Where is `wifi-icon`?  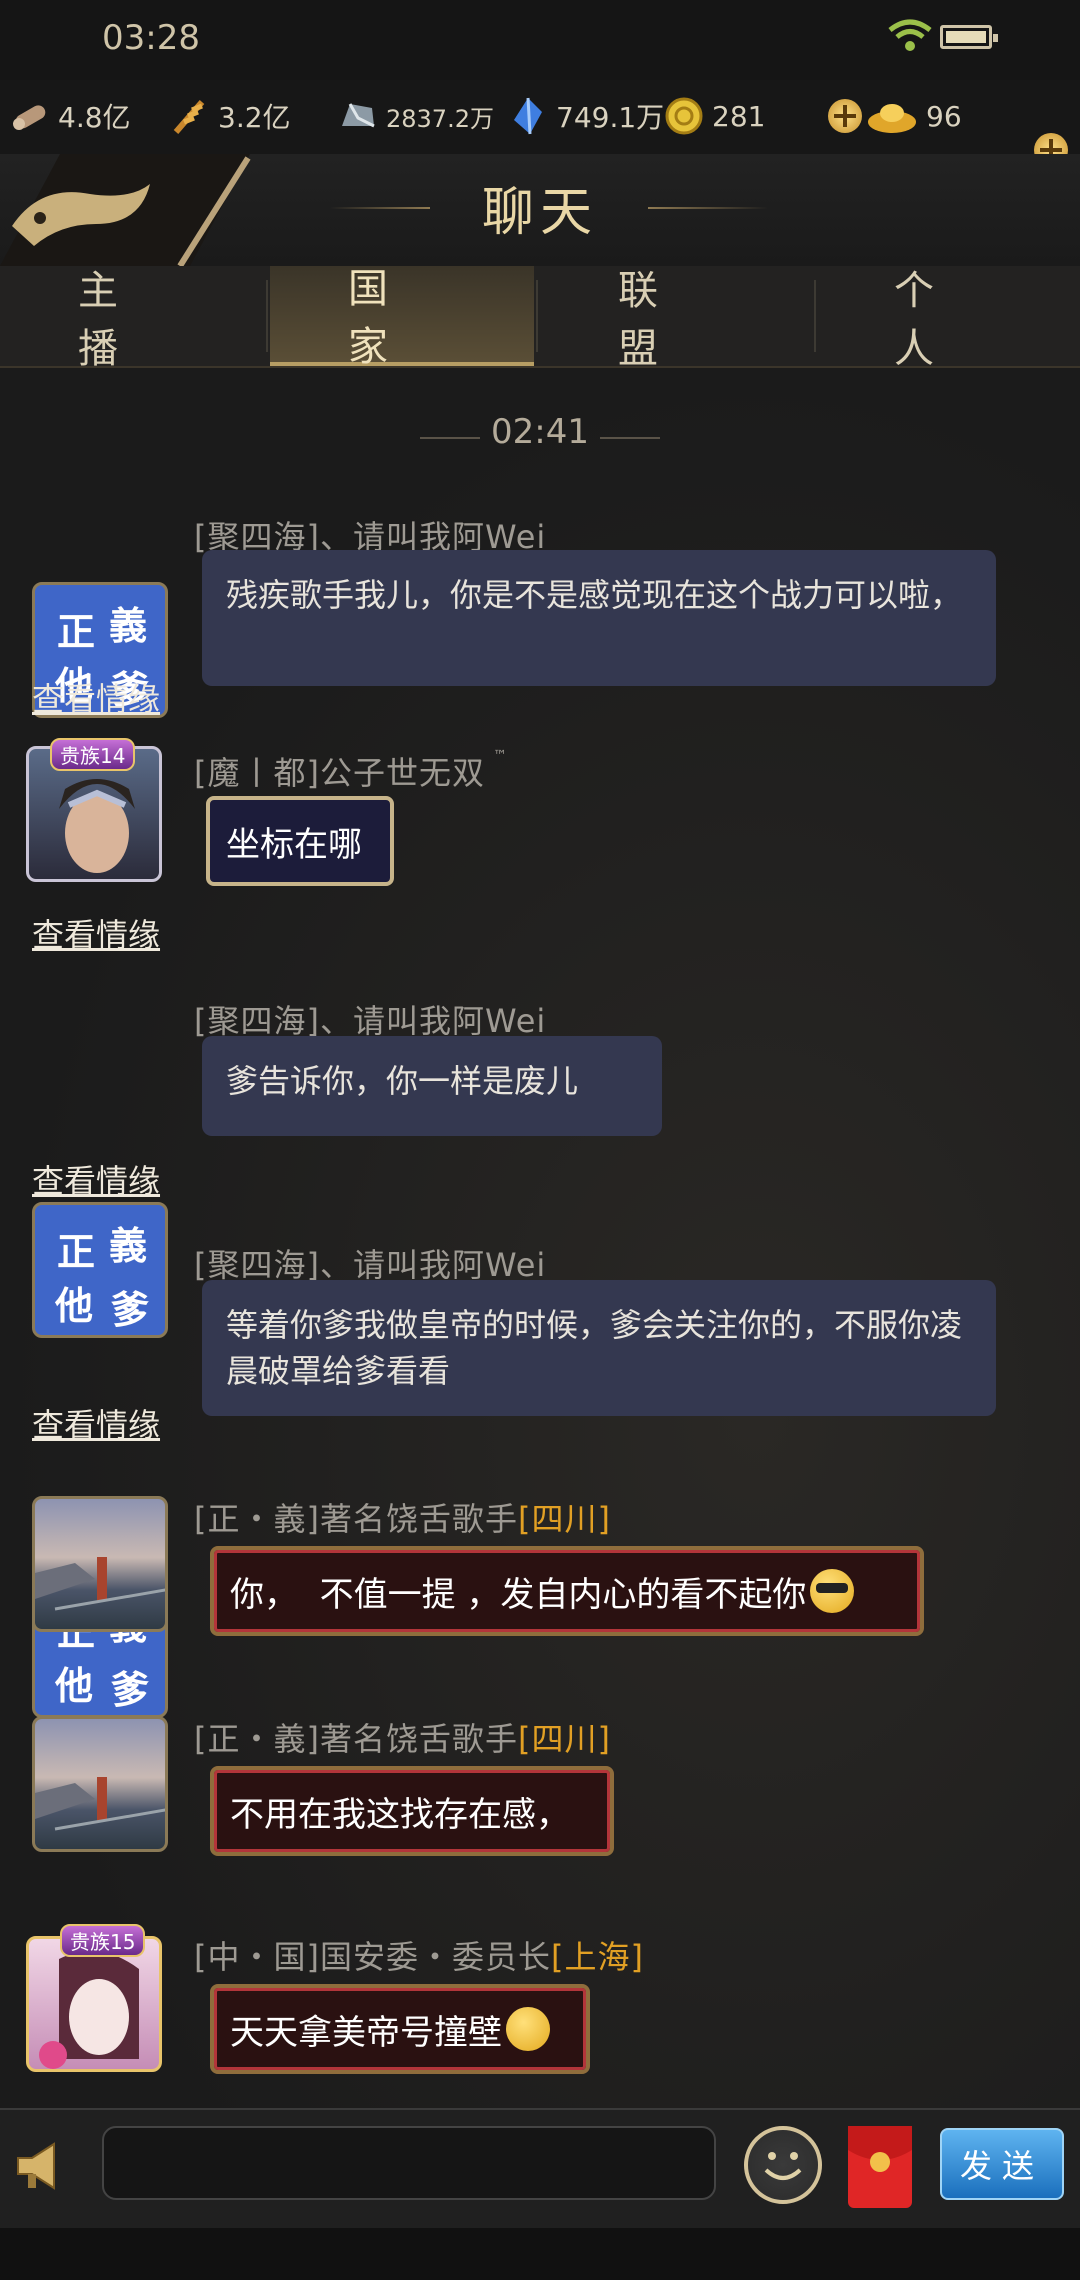 wifi-icon is located at coordinates (910, 35).